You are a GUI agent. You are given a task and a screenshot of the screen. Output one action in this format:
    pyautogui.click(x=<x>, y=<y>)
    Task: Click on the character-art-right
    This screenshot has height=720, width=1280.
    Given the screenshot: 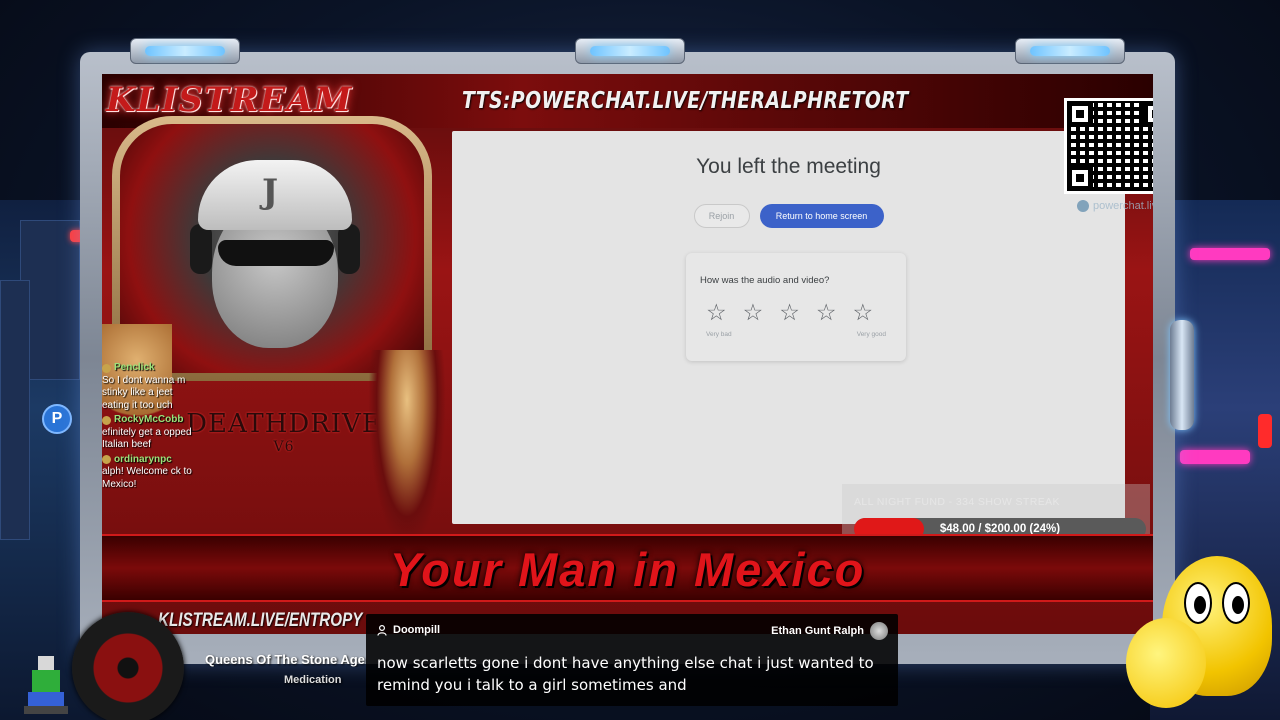 What is the action you would take?
    pyautogui.click(x=407, y=450)
    